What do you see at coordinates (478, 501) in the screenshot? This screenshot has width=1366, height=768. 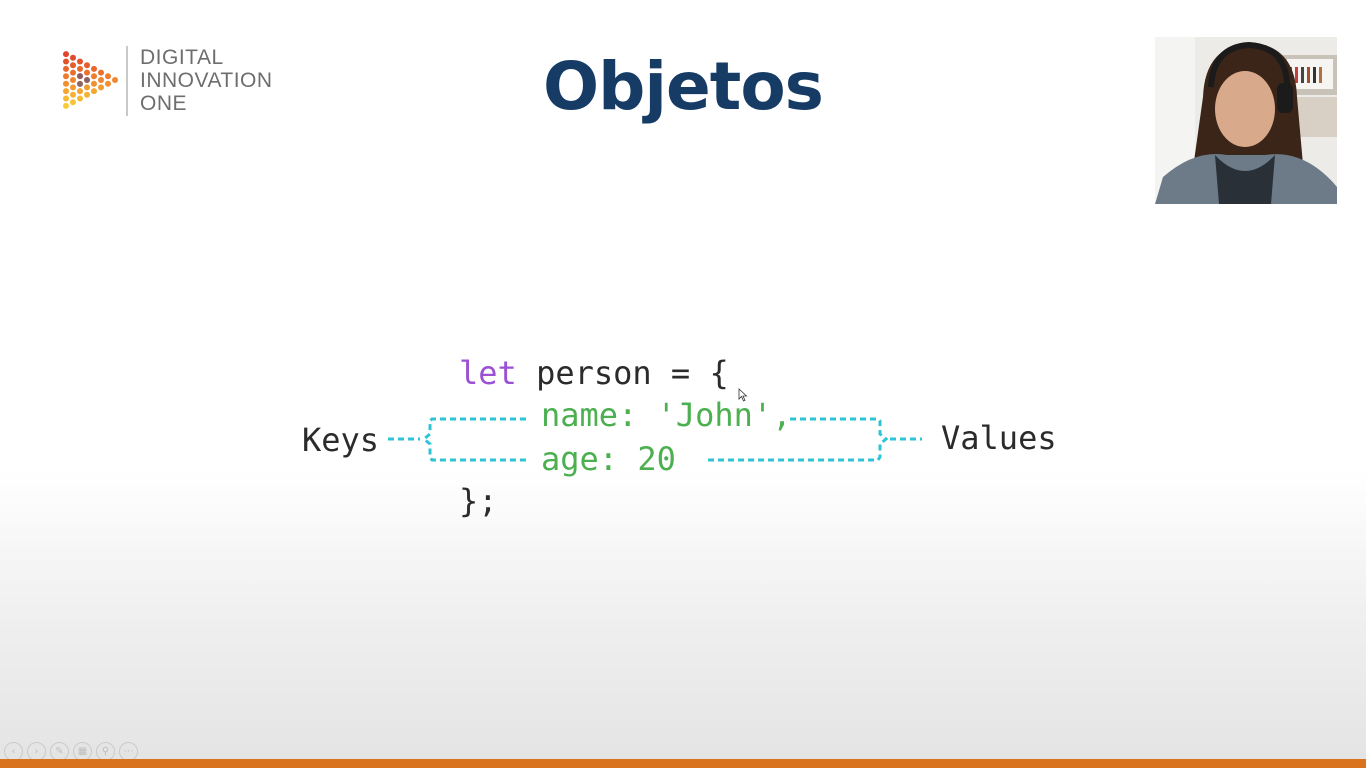 I see `code-line-4: };` at bounding box center [478, 501].